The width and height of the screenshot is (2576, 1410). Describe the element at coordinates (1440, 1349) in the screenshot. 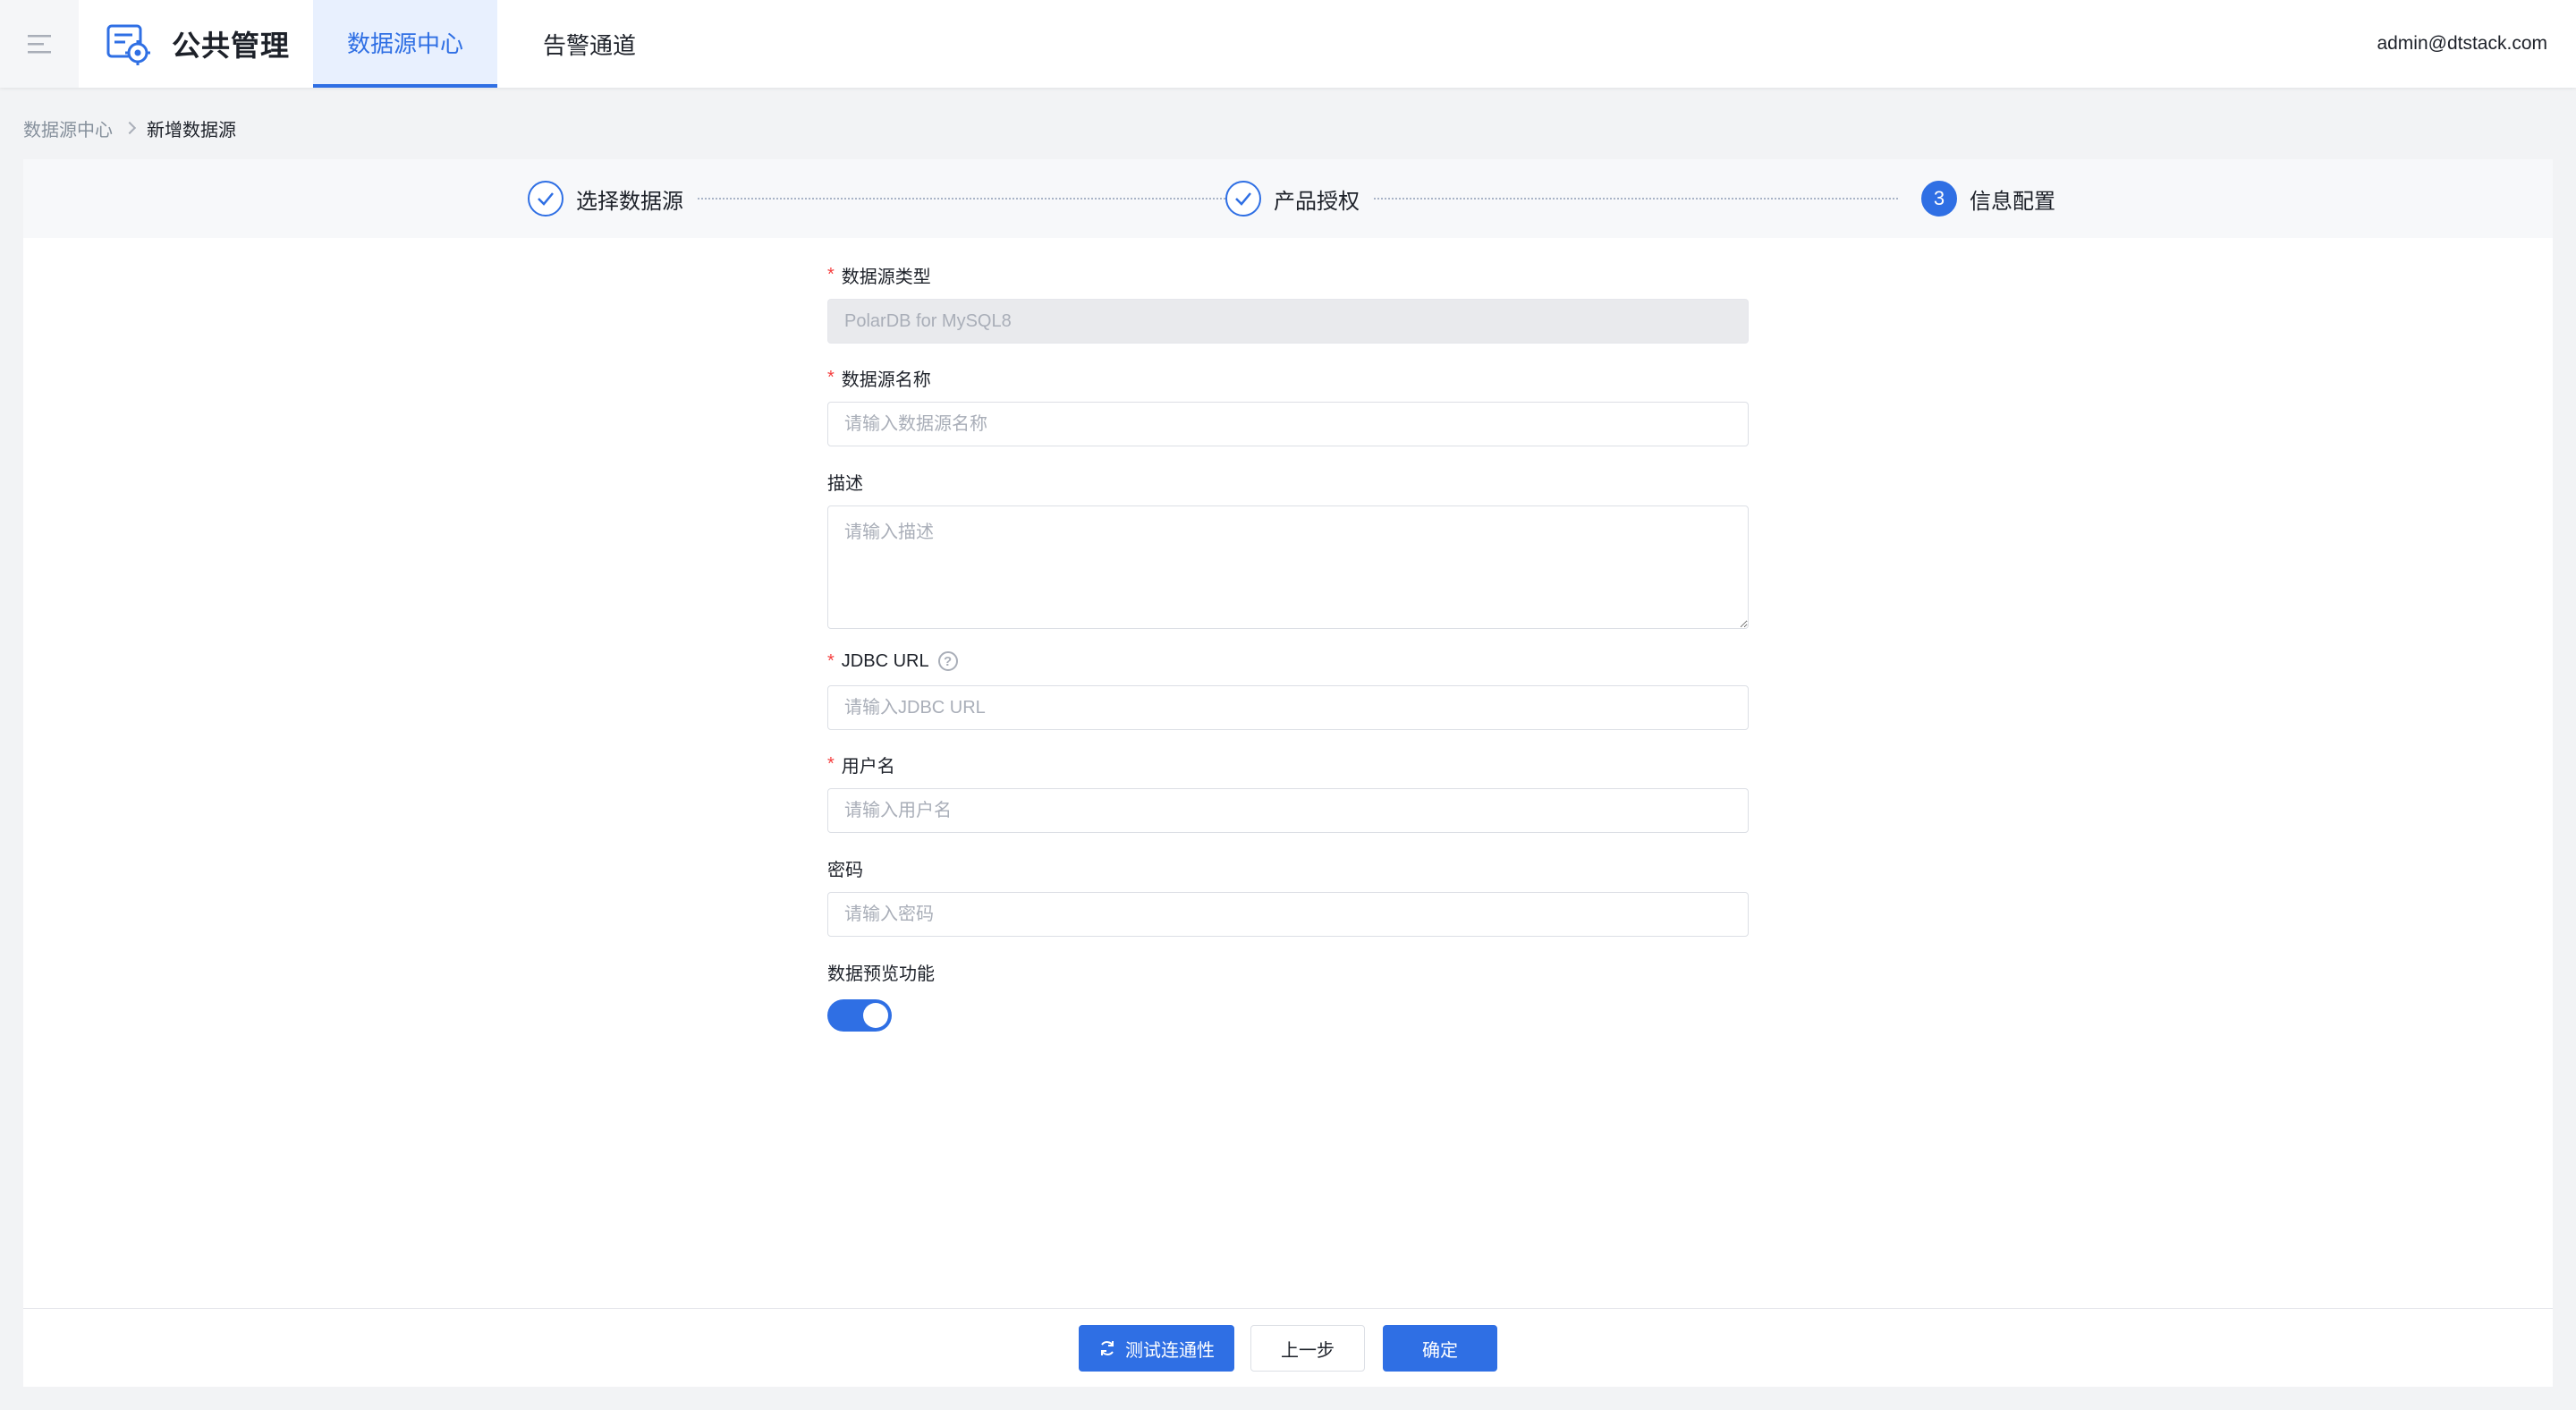

I see `confirm-button: 确定` at that location.